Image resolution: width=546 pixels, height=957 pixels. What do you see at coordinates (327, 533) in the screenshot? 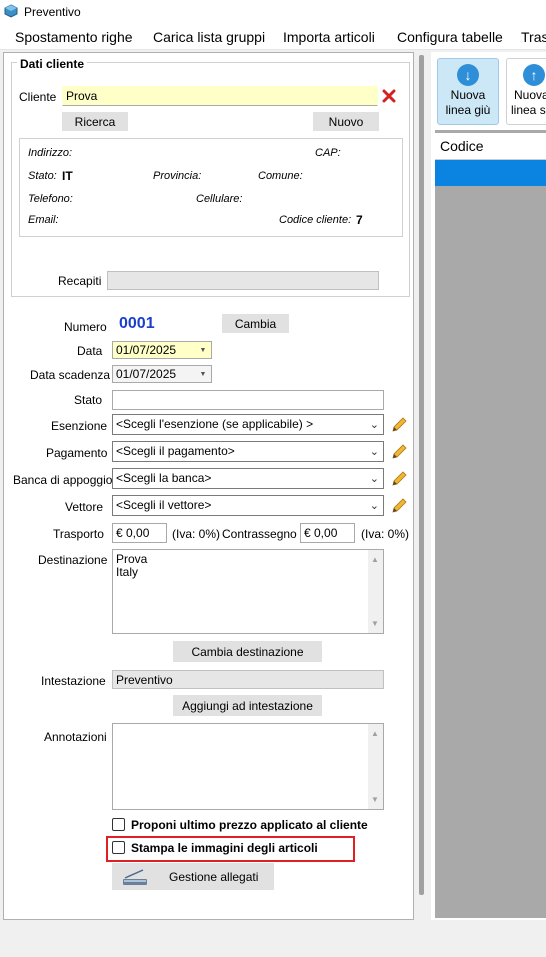
I see `contrassegno-input: € 0,00` at bounding box center [327, 533].